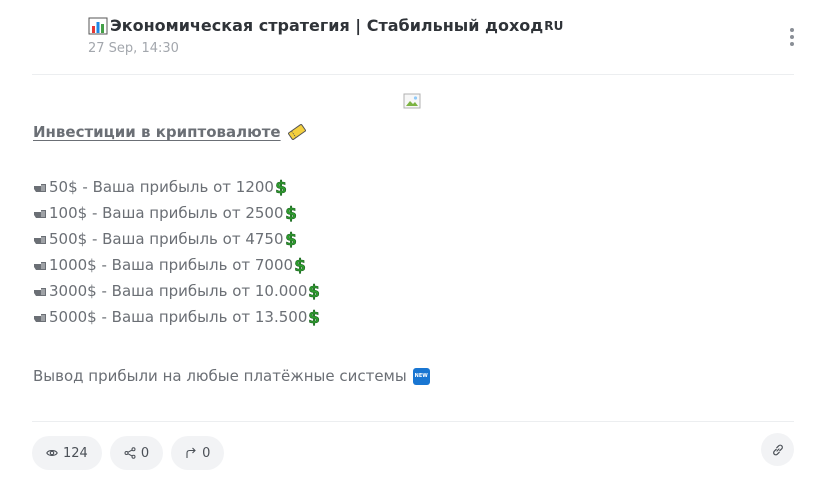 The image size is (822, 481). I want to click on offer-text: 500$ - Ваша прибыль от 4750, so click(166, 239).